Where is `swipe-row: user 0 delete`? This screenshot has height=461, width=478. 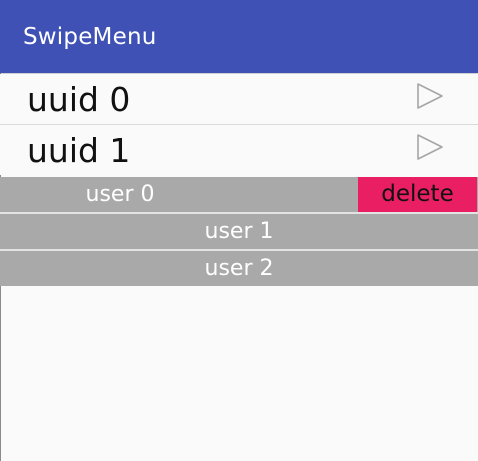
swipe-row: user 0 delete is located at coordinates (239, 194).